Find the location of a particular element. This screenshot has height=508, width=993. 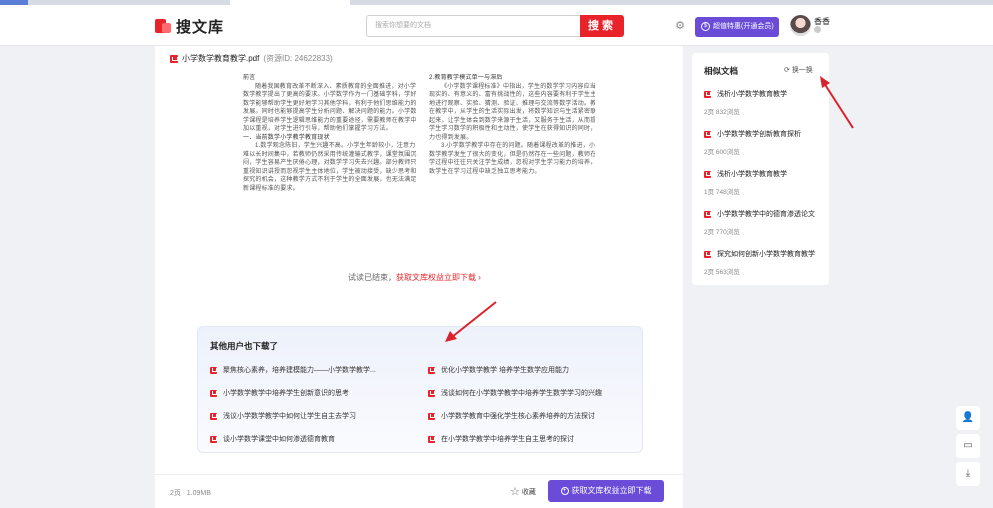

similar-doc-title: 小学数学教学中的德育渗透论文 is located at coordinates (766, 214).